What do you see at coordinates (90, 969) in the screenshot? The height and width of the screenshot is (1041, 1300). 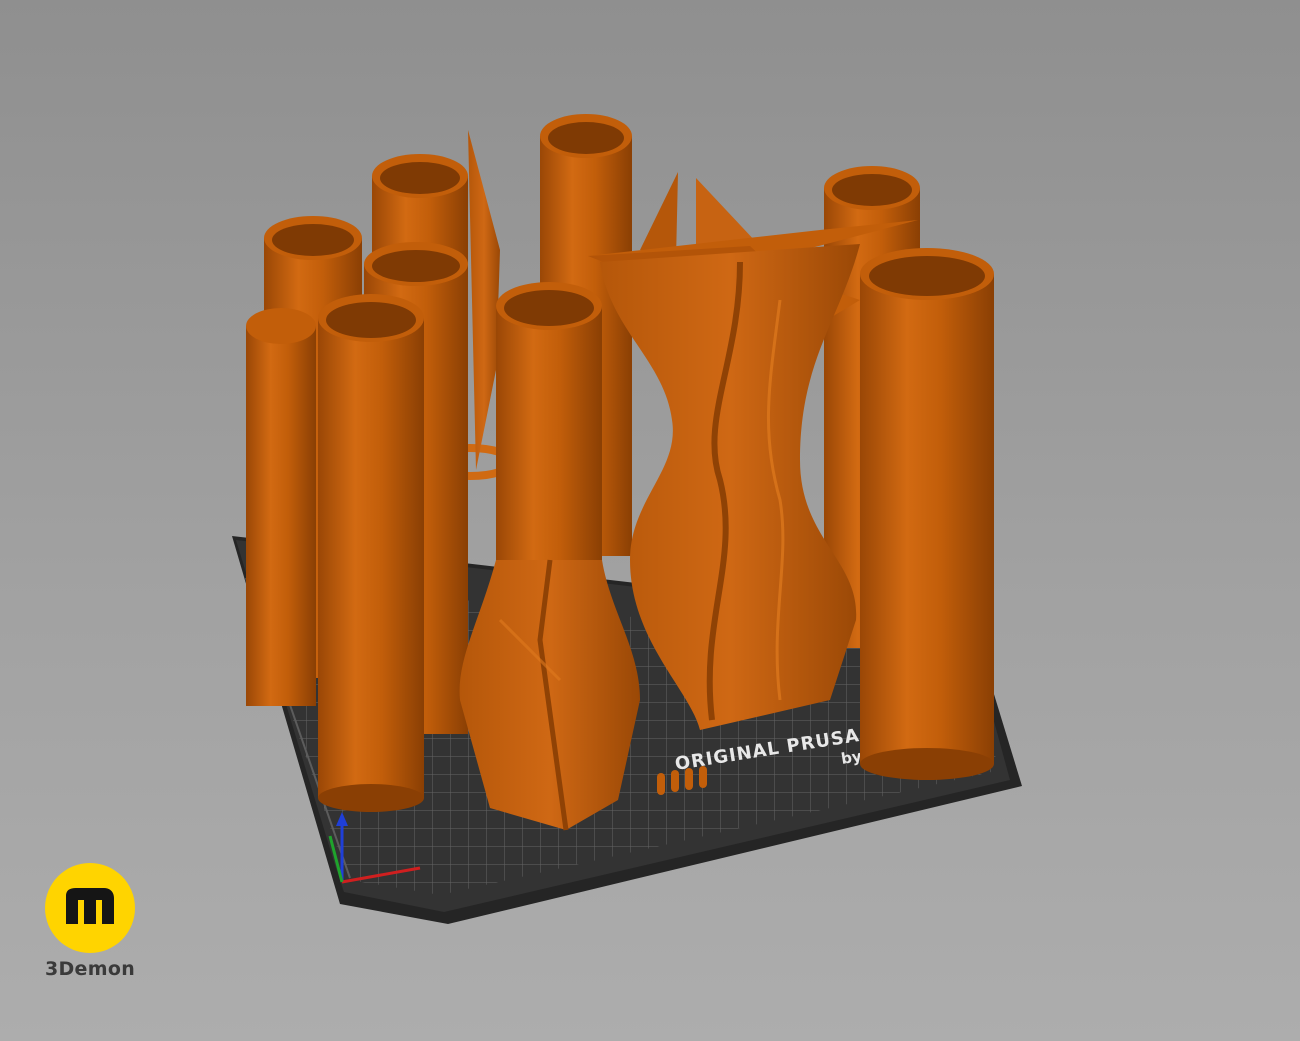 I see `brand-name: 3Demon` at bounding box center [90, 969].